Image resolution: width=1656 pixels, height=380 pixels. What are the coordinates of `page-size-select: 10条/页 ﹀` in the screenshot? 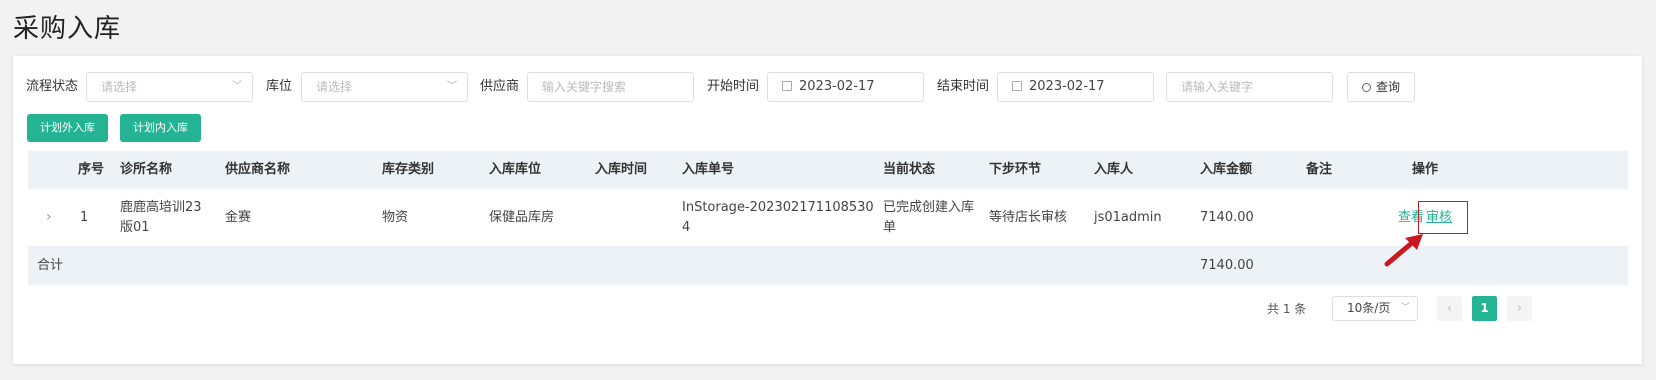 It's located at (1375, 308).